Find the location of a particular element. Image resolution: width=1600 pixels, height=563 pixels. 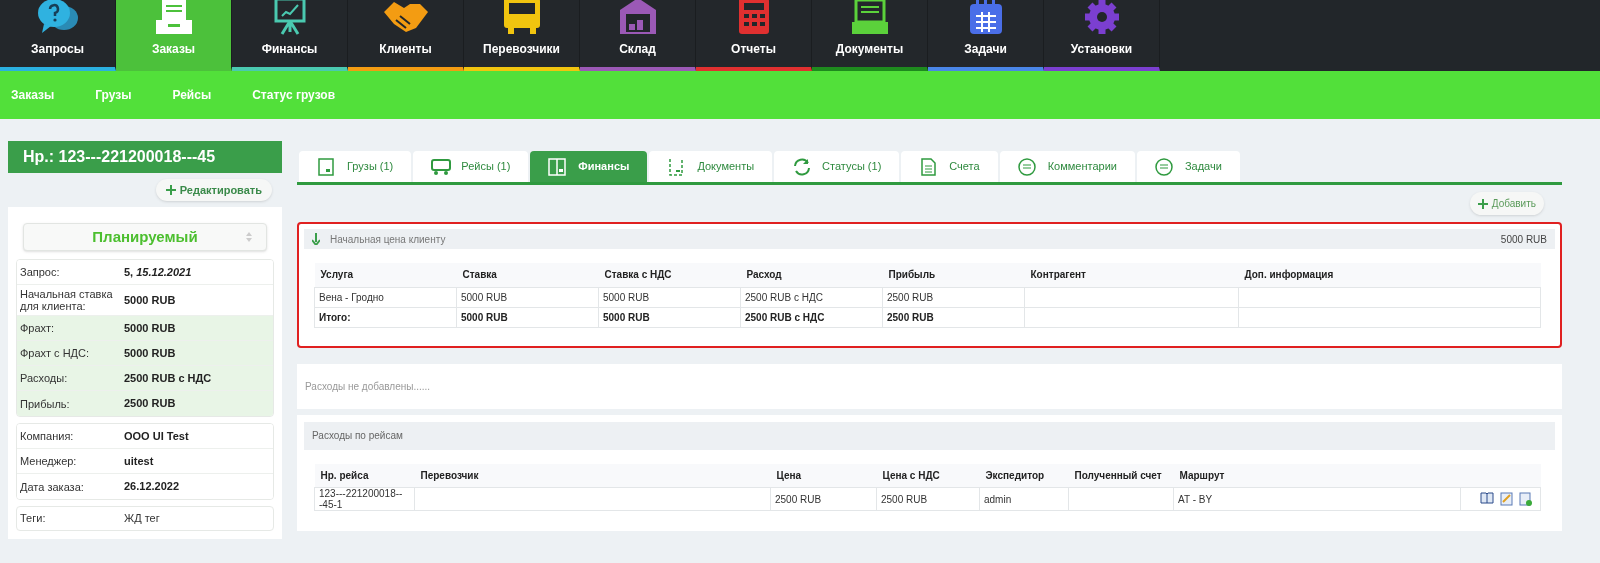

table-cell: admin is located at coordinates (1024, 499).